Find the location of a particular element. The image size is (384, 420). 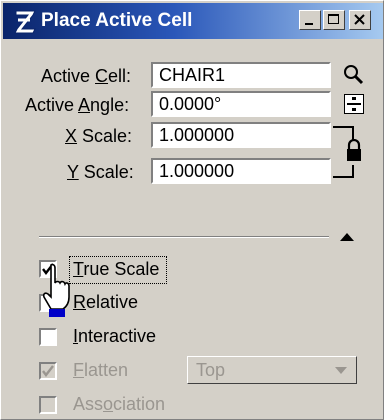

section-divider is located at coordinates (184, 237).